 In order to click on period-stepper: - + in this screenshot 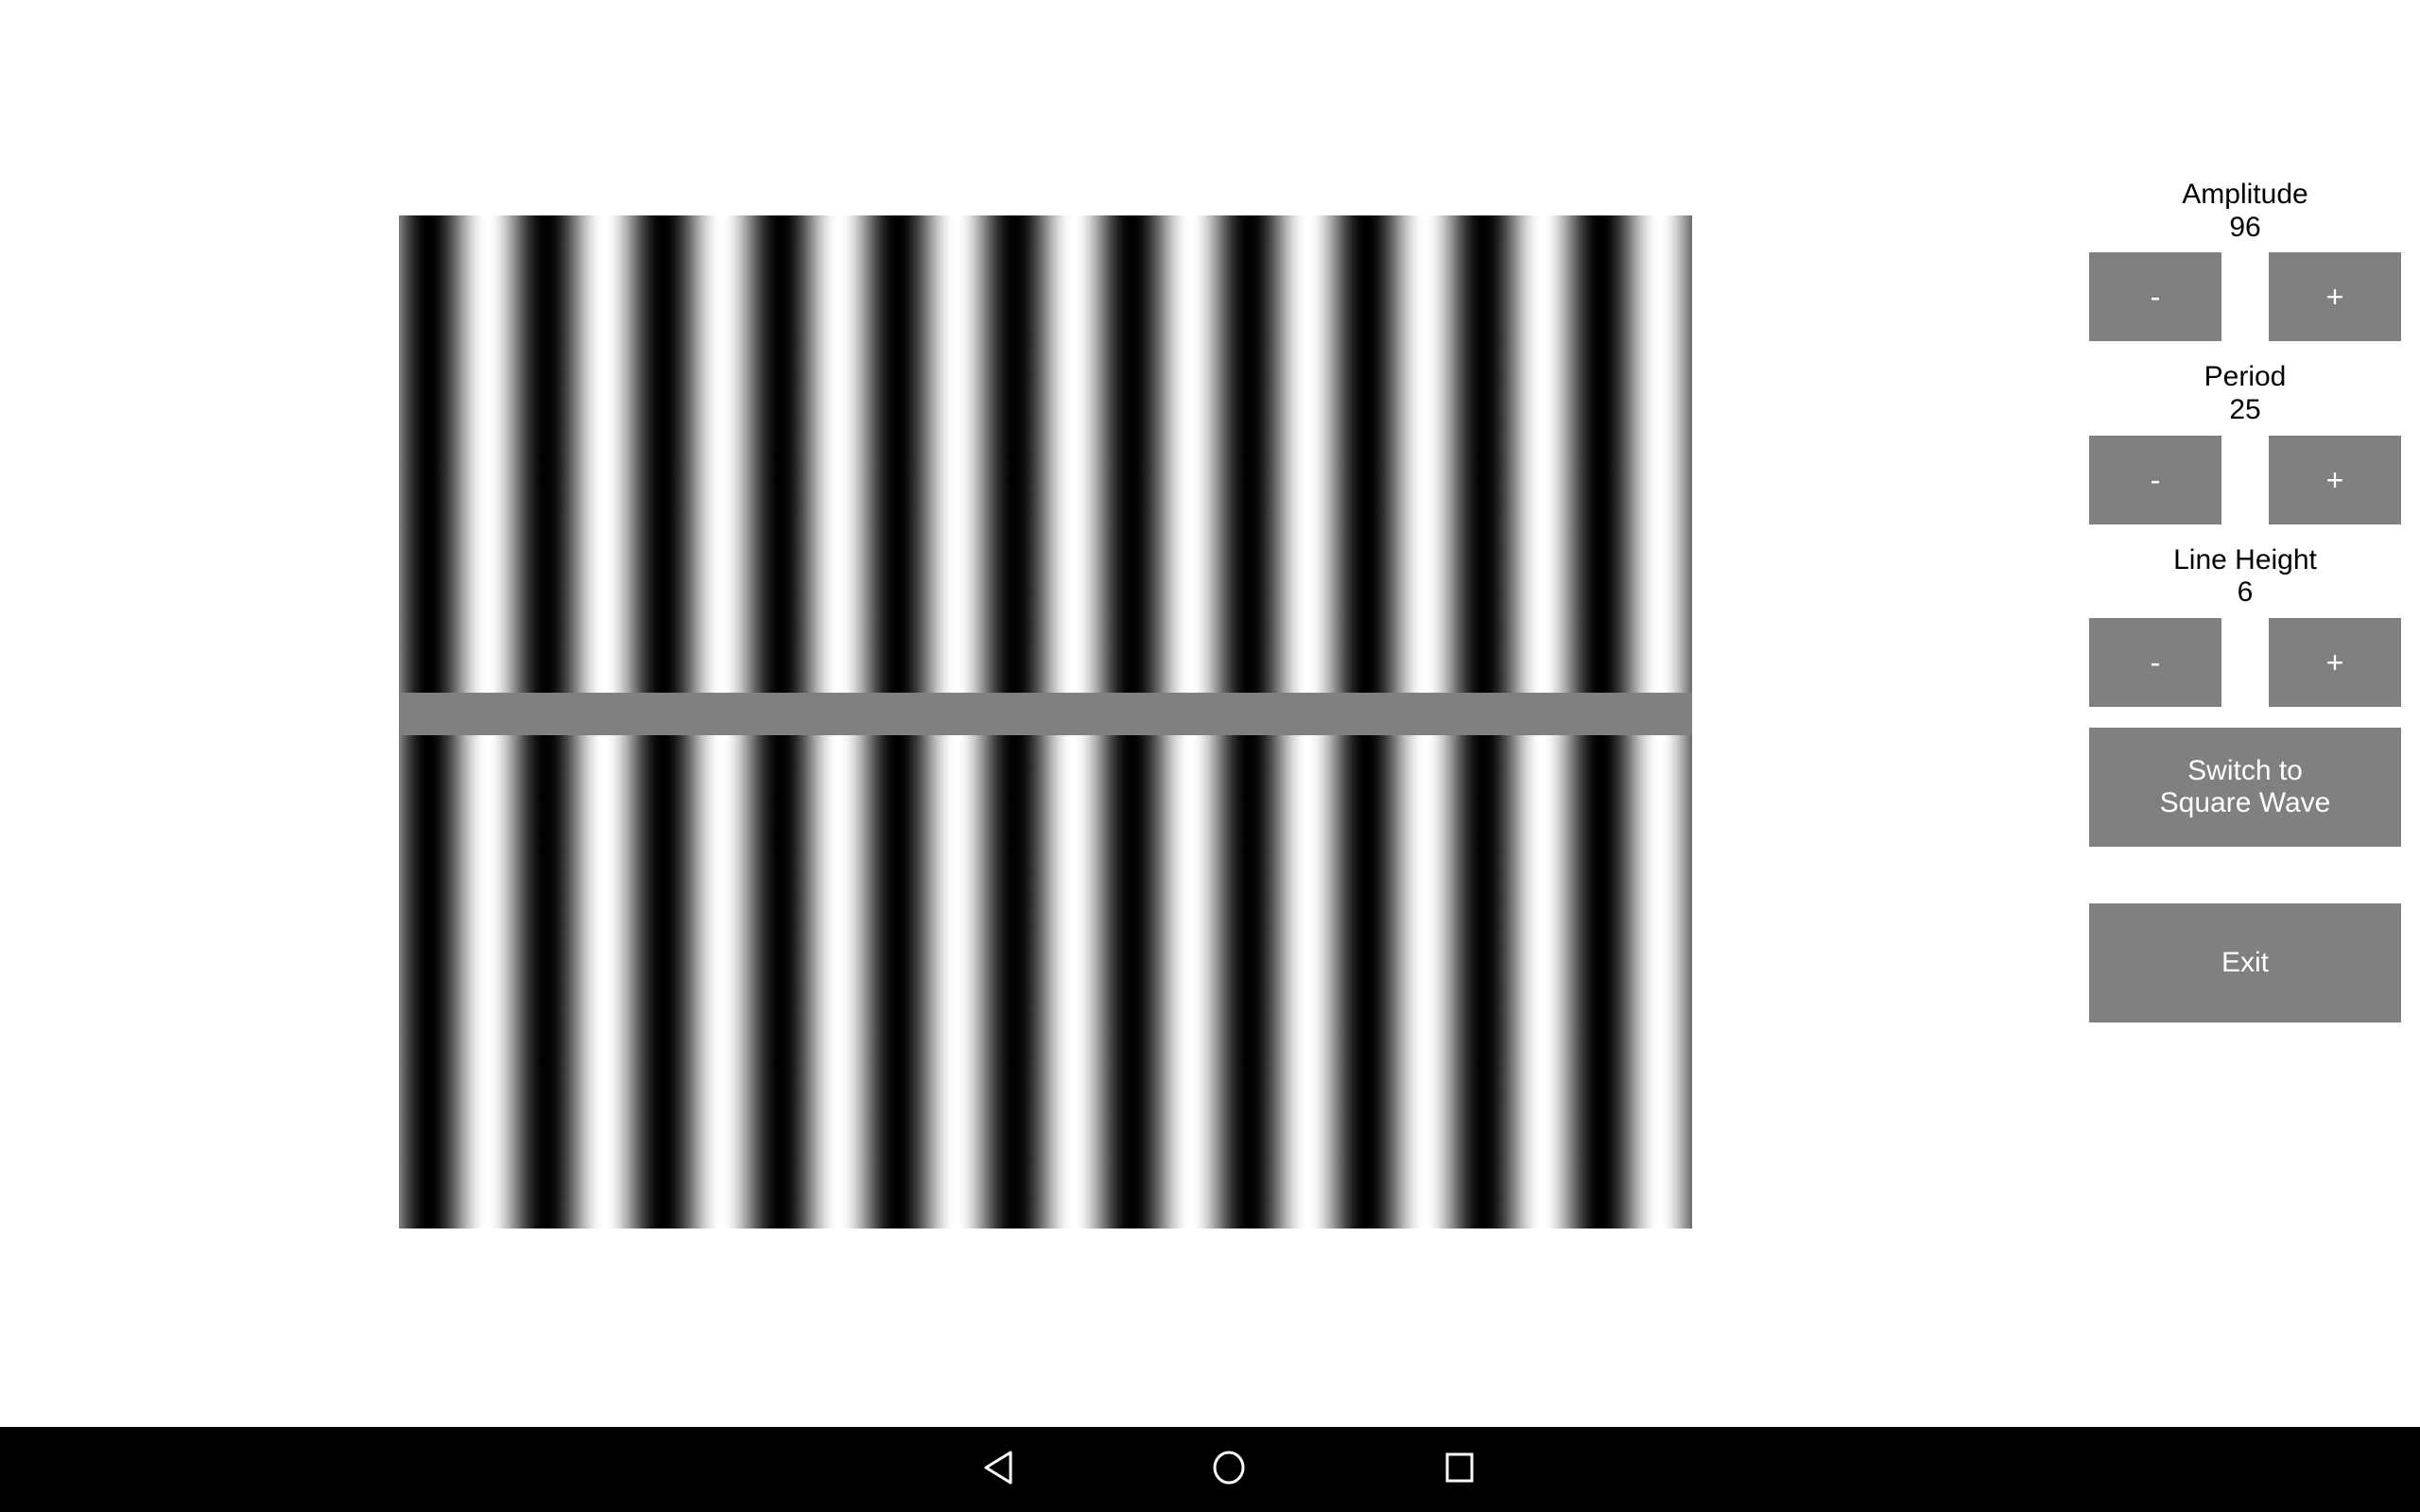, I will do `click(2245, 479)`.